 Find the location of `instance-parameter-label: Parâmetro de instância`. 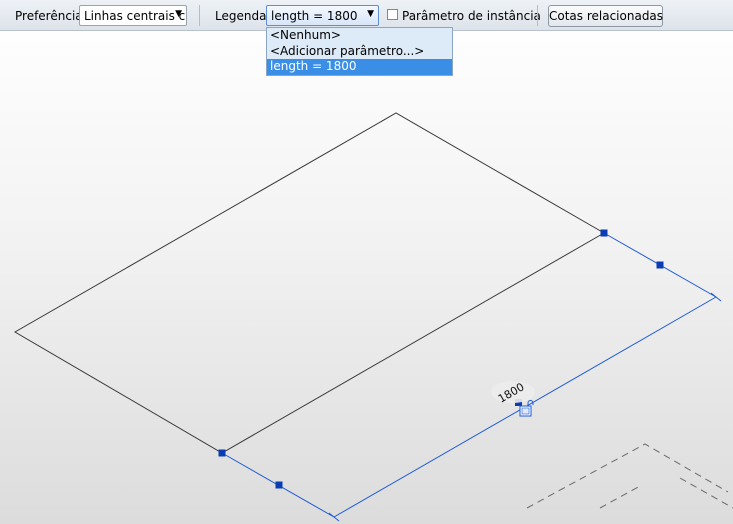

instance-parameter-label: Parâmetro de instância is located at coordinates (471, 16).